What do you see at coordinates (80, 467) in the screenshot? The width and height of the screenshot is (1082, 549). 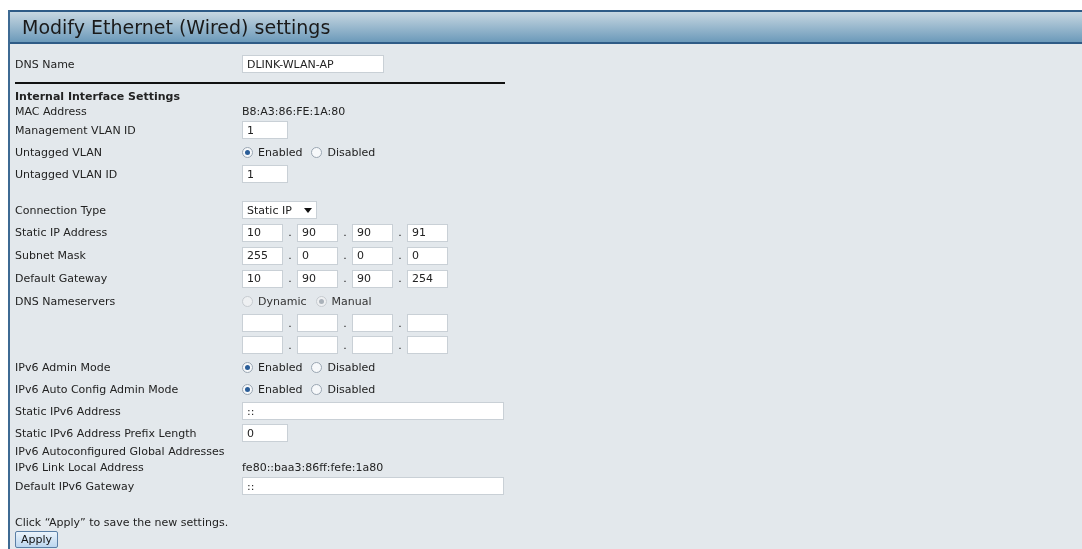 I see `field-label: IPv6 Link Local Address` at bounding box center [80, 467].